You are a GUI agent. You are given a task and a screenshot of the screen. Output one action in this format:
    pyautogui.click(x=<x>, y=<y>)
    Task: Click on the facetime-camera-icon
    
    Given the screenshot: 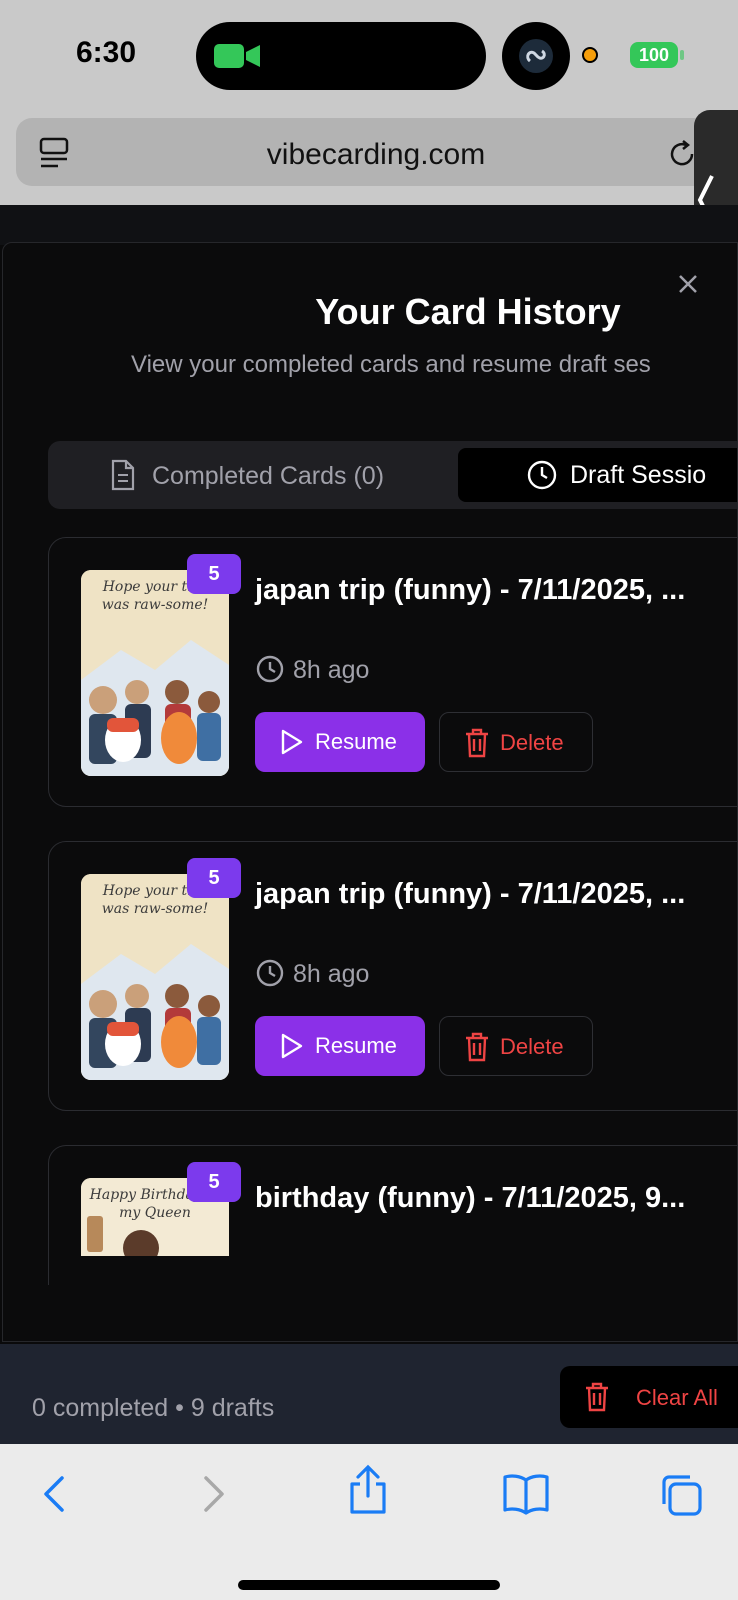 What is the action you would take?
    pyautogui.click(x=237, y=56)
    